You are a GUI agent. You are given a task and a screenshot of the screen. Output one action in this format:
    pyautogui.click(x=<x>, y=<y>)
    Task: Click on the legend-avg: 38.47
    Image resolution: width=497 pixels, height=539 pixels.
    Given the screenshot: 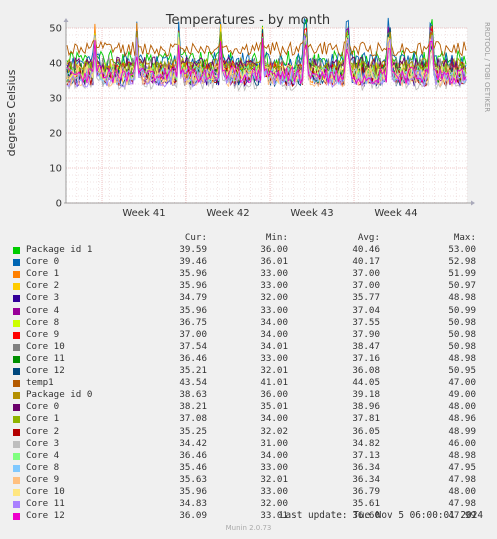 What is the action you would take?
    pyautogui.click(x=366, y=346)
    